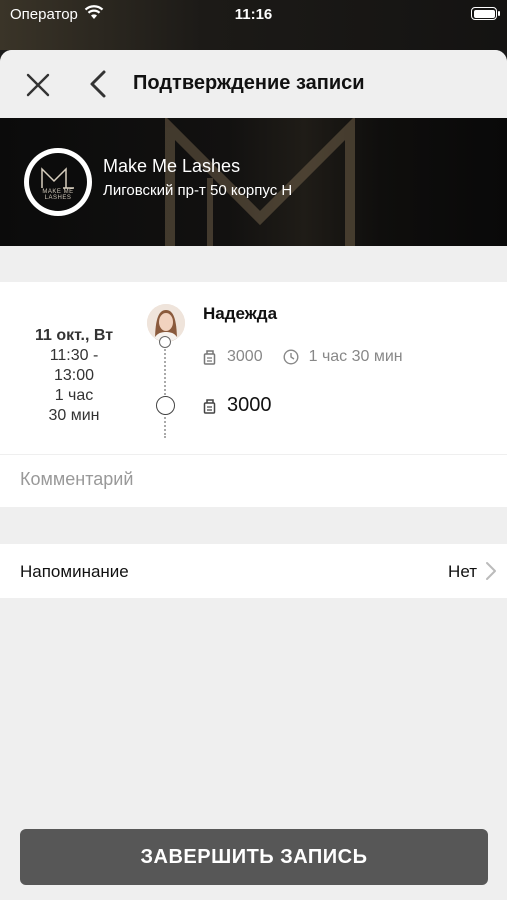 This screenshot has width=507, height=900. Describe the element at coordinates (74, 335) in the screenshot. I see `appointment-date: 11 окт., Вт` at that location.